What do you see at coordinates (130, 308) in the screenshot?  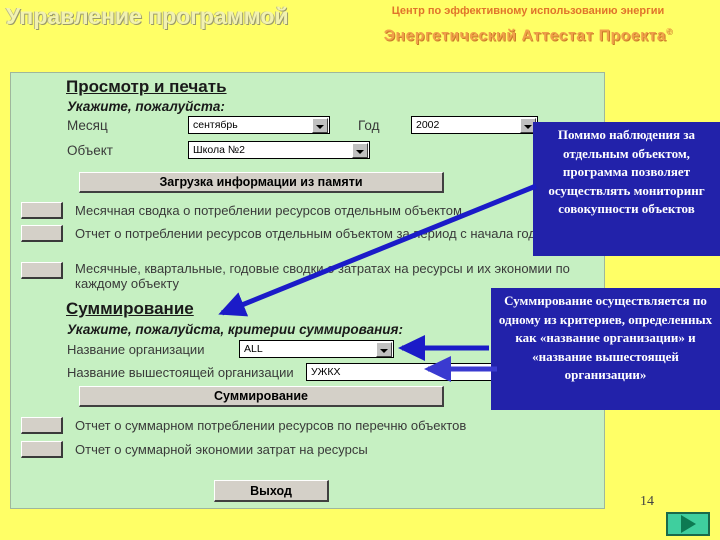 I see `summation-section-title: Суммирование` at bounding box center [130, 308].